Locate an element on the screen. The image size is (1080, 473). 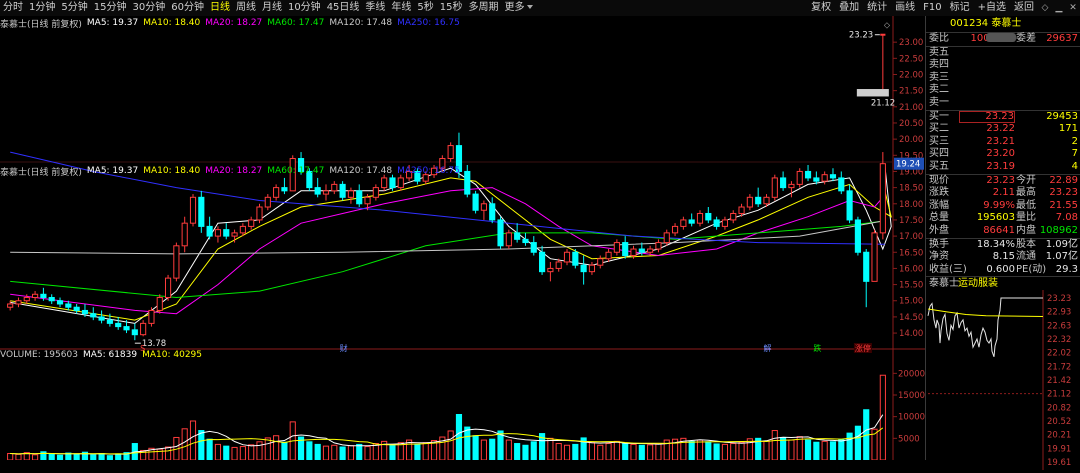
period-tab-11: 季线 is located at coordinates (375, 8).